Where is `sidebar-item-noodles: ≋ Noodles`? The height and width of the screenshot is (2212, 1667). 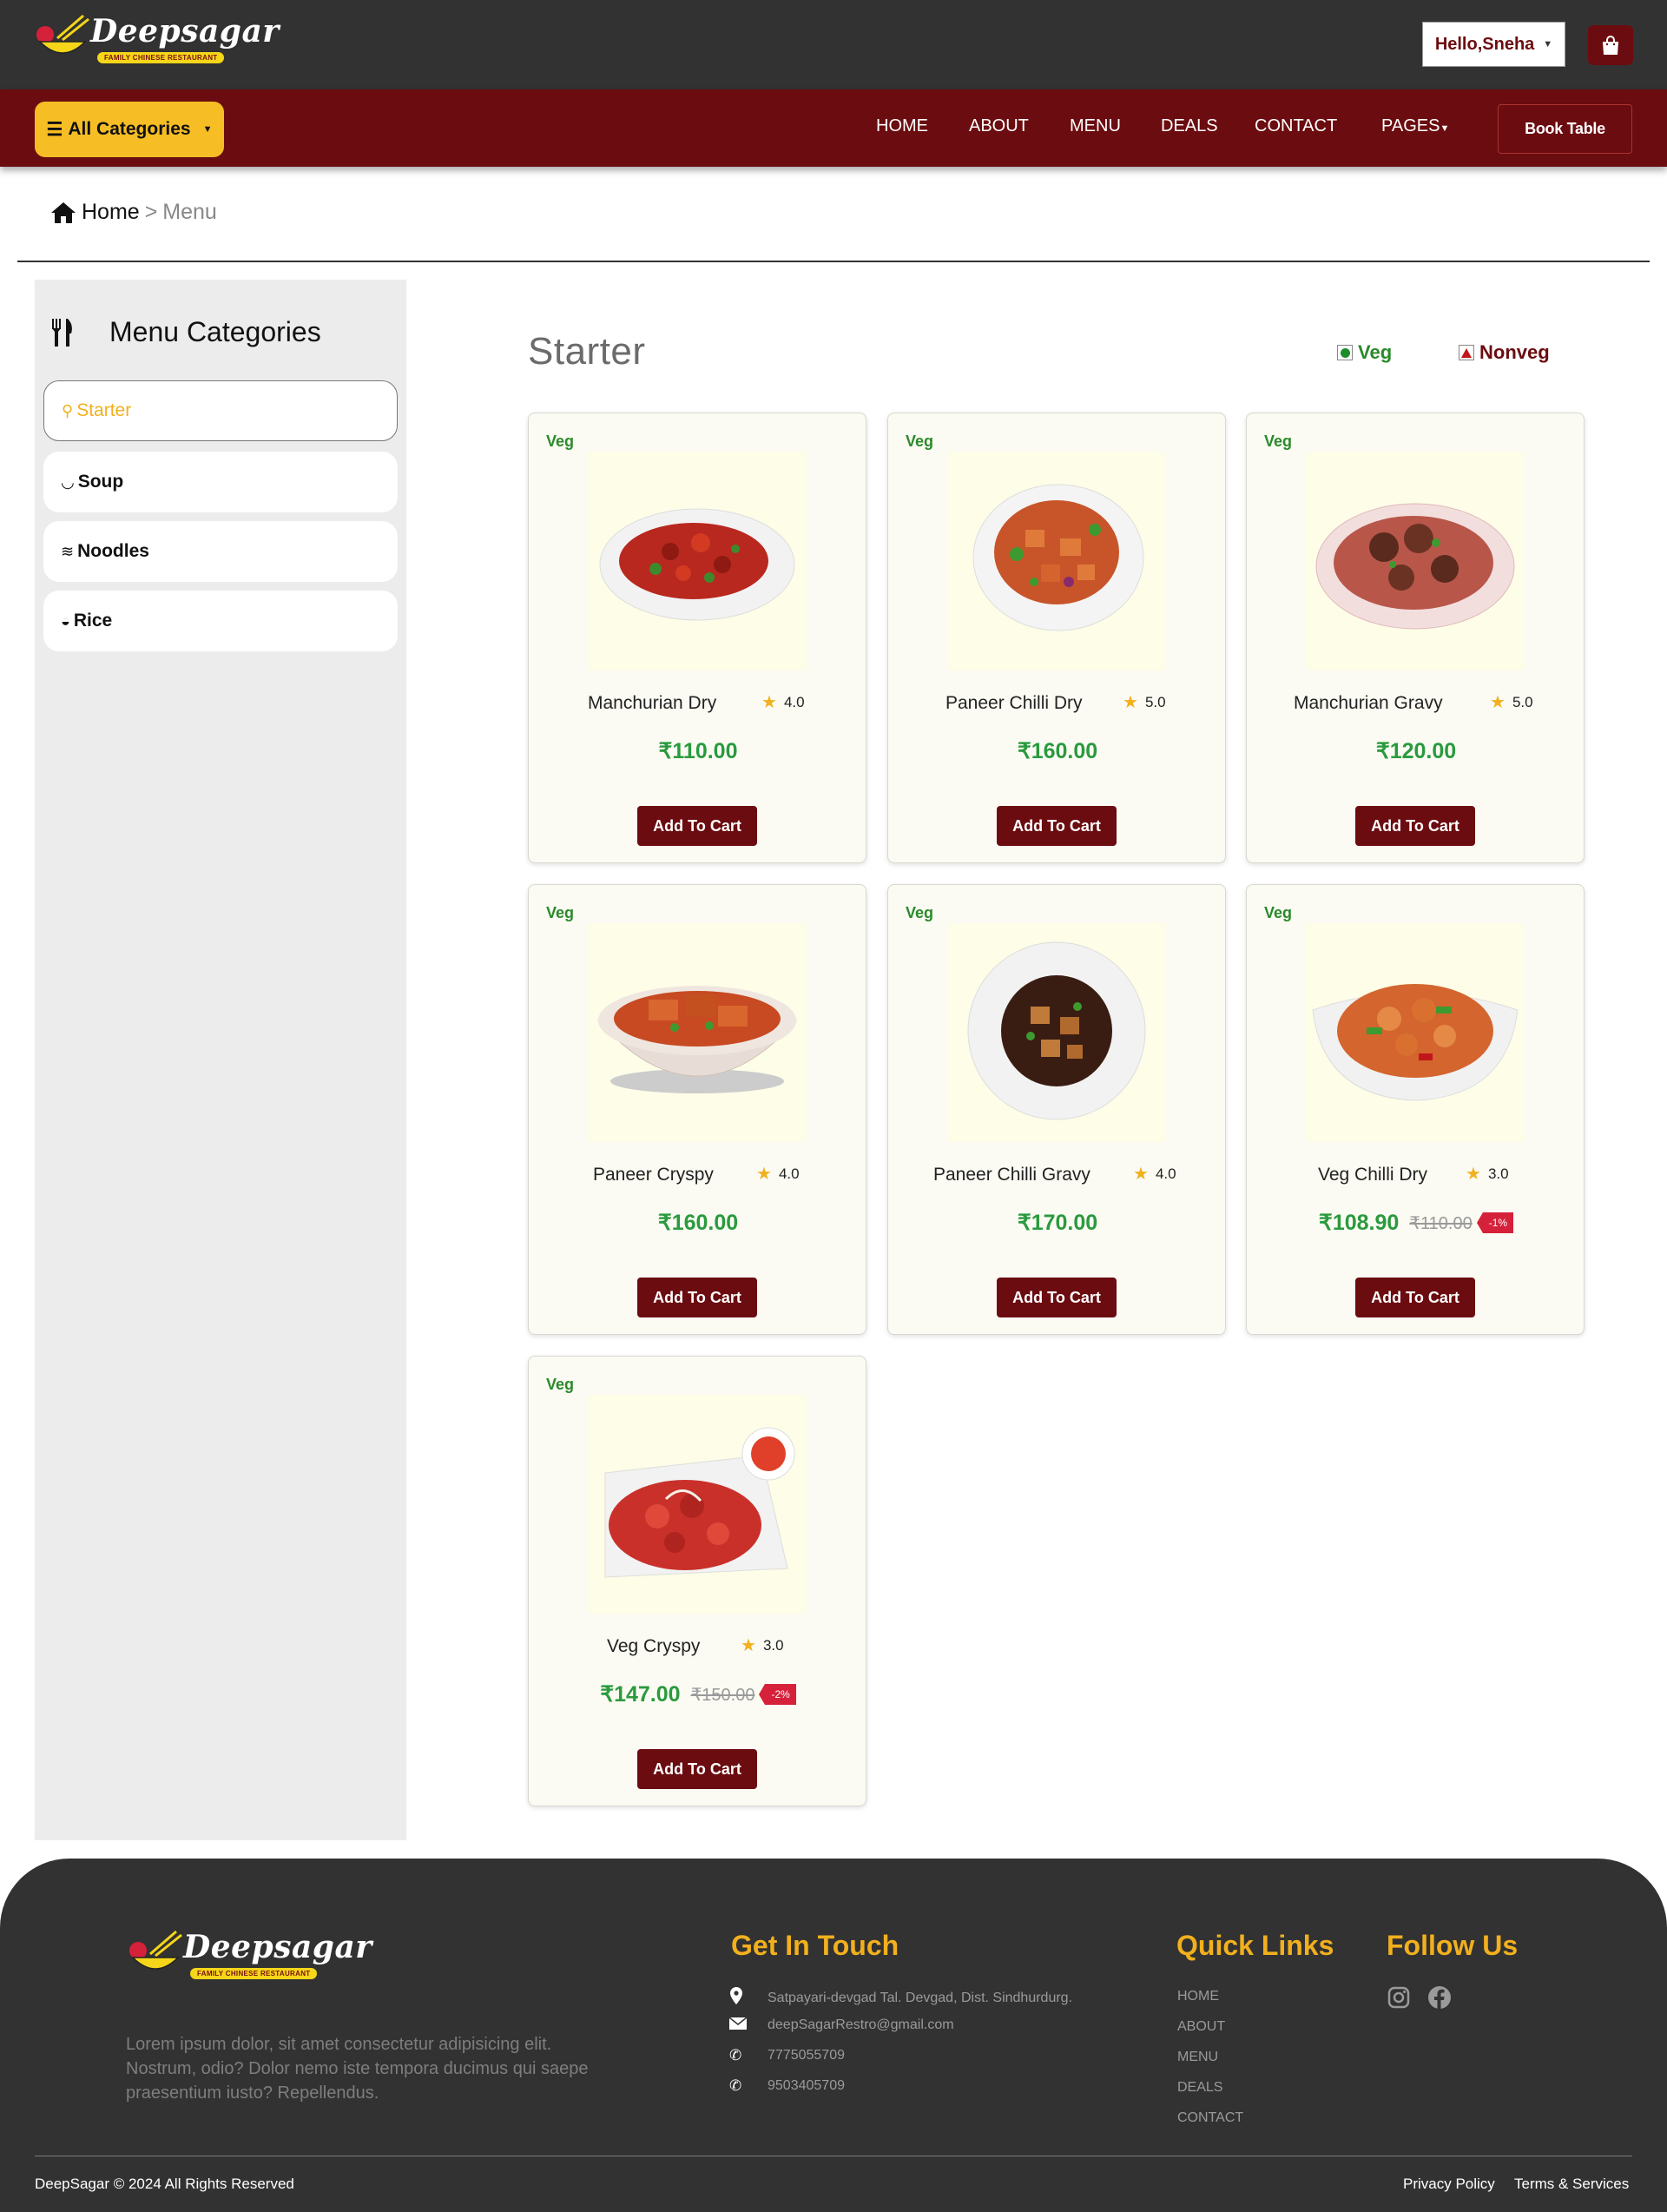
sidebar-item-noodles: ≋ Noodles is located at coordinates (220, 551).